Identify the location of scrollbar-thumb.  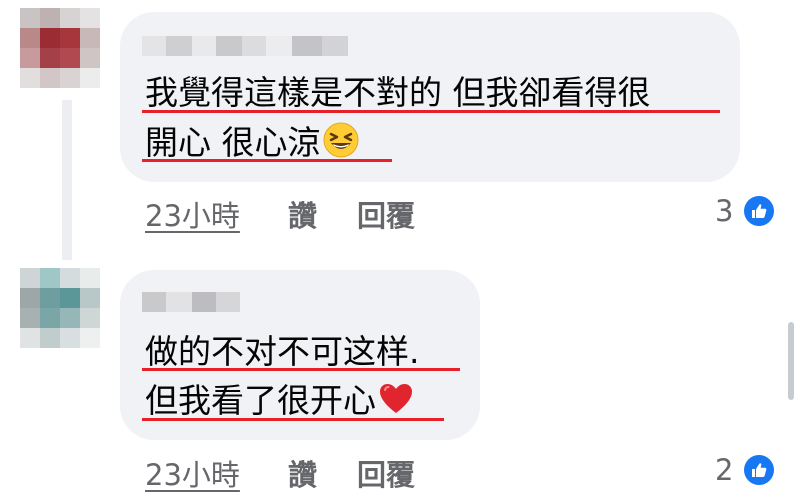
(791, 361).